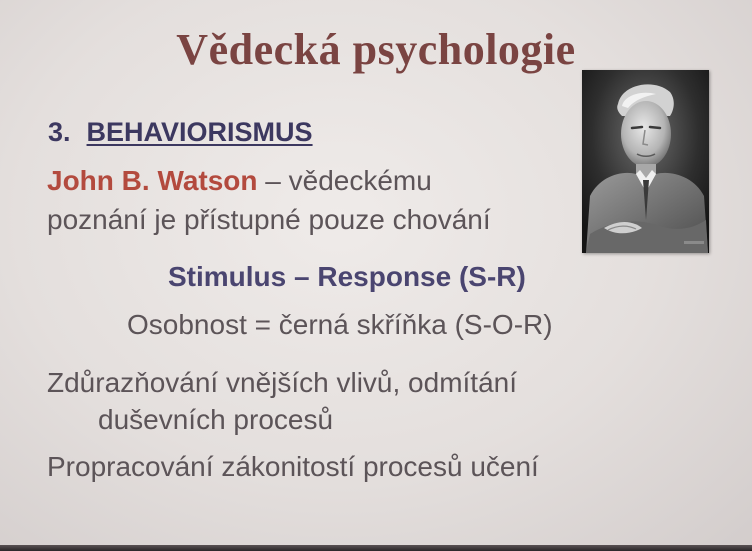  What do you see at coordinates (344, 180) in the screenshot?
I see `watson-rest: – vědeckému` at bounding box center [344, 180].